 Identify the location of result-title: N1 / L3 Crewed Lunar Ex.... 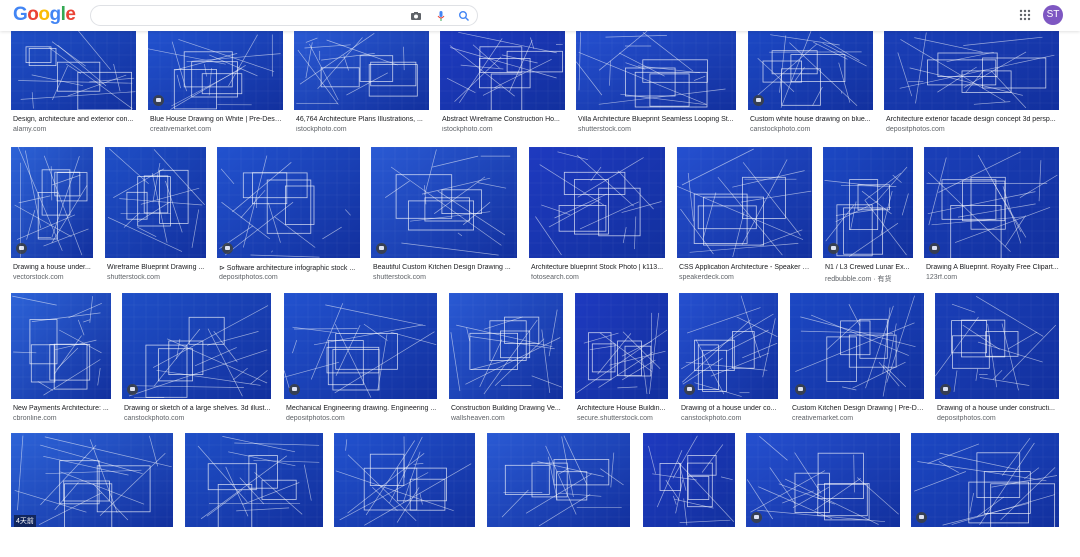
(869, 267).